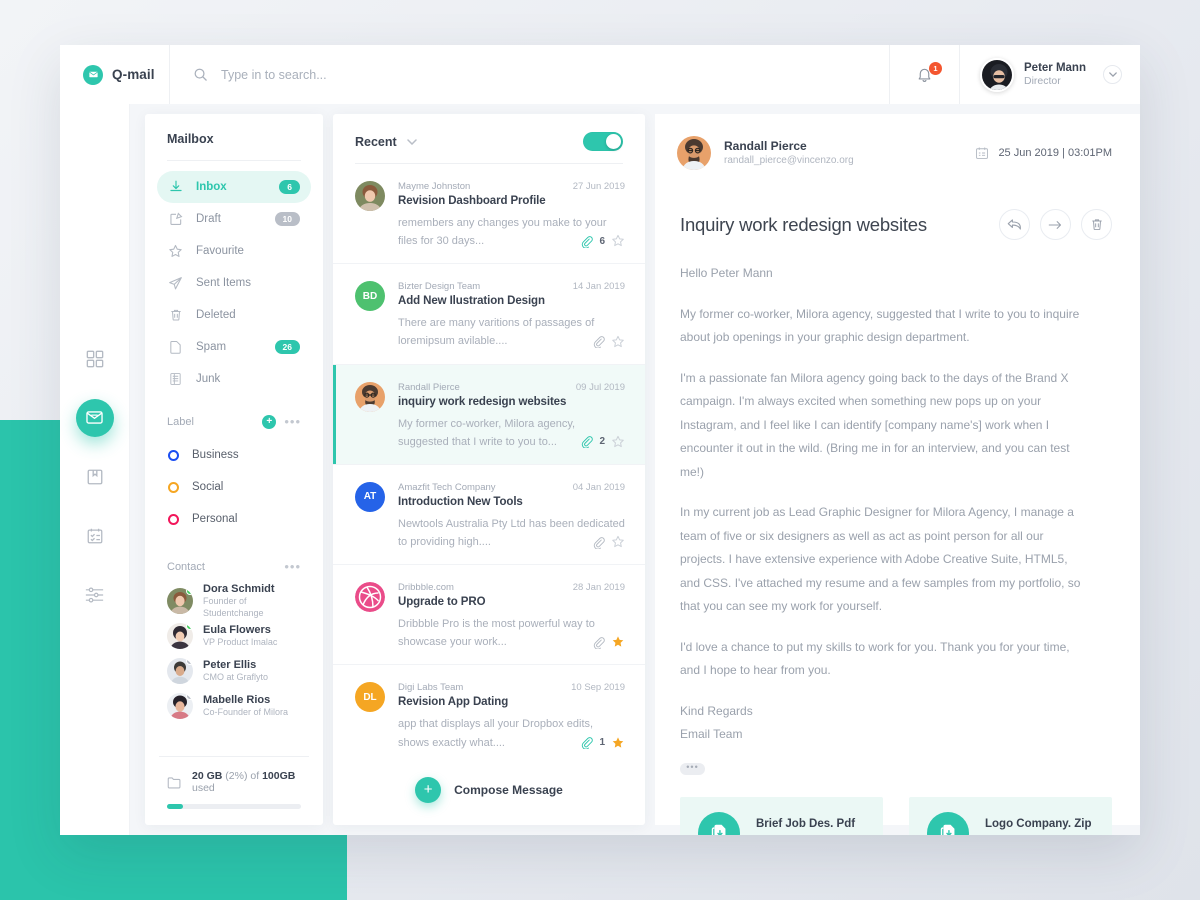  I want to click on list-item: Mabelle Rios Co-Founder of Milora, so click(234, 705).